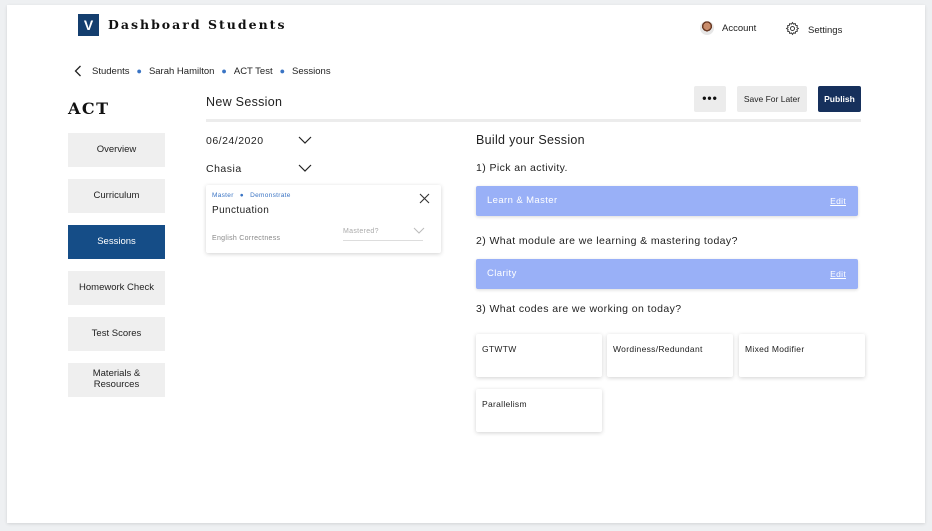  I want to click on code-card: GTWTW, so click(539, 355).